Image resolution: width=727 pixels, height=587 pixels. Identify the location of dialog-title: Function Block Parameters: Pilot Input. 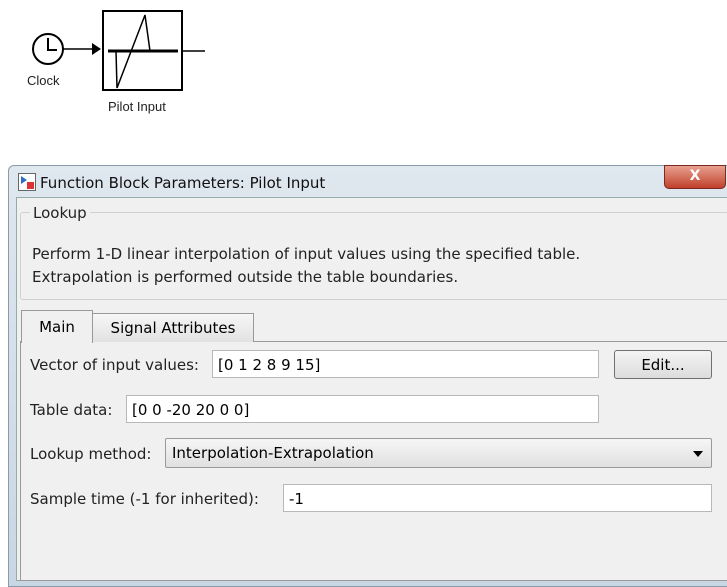
(183, 183).